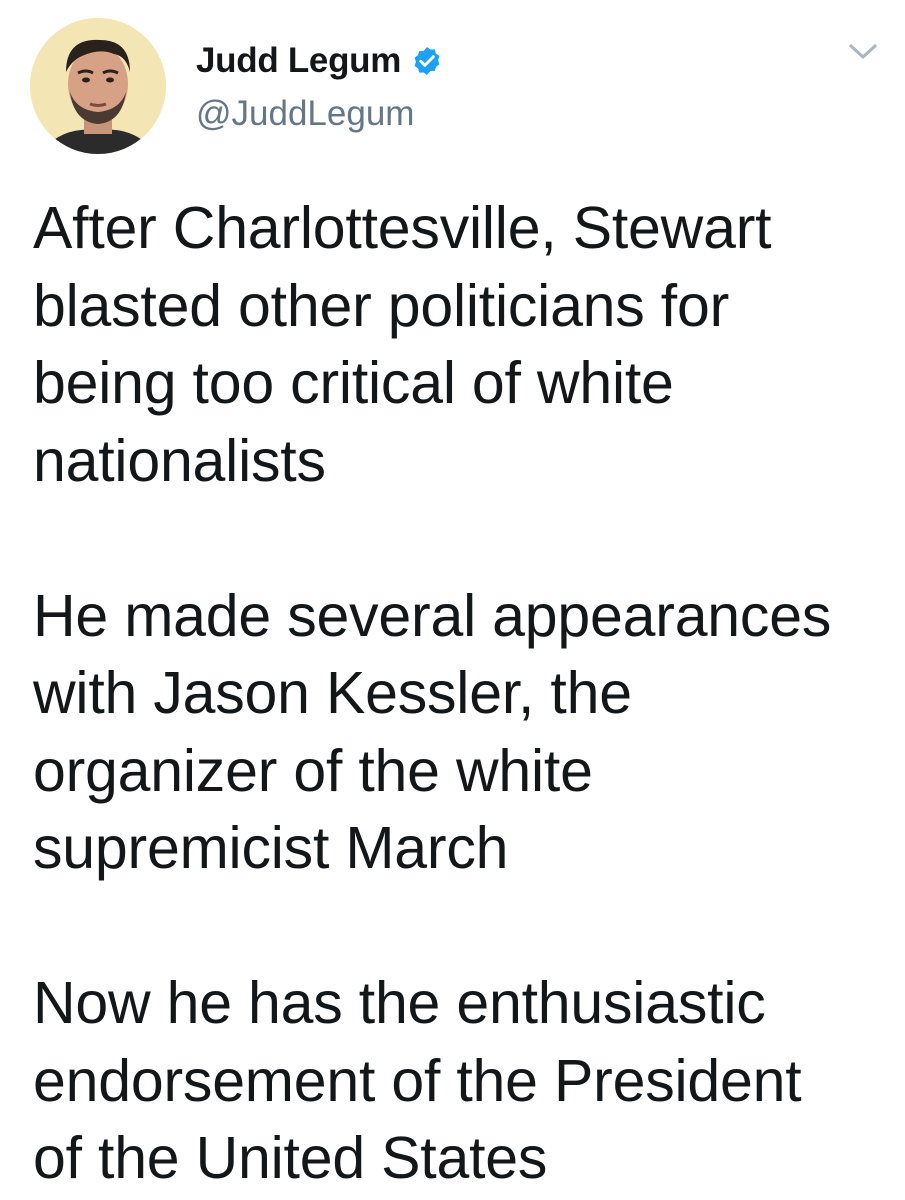 The width and height of the screenshot is (905, 1200). What do you see at coordinates (432, 615) in the screenshot?
I see `tweet-line: He made several appearances` at bounding box center [432, 615].